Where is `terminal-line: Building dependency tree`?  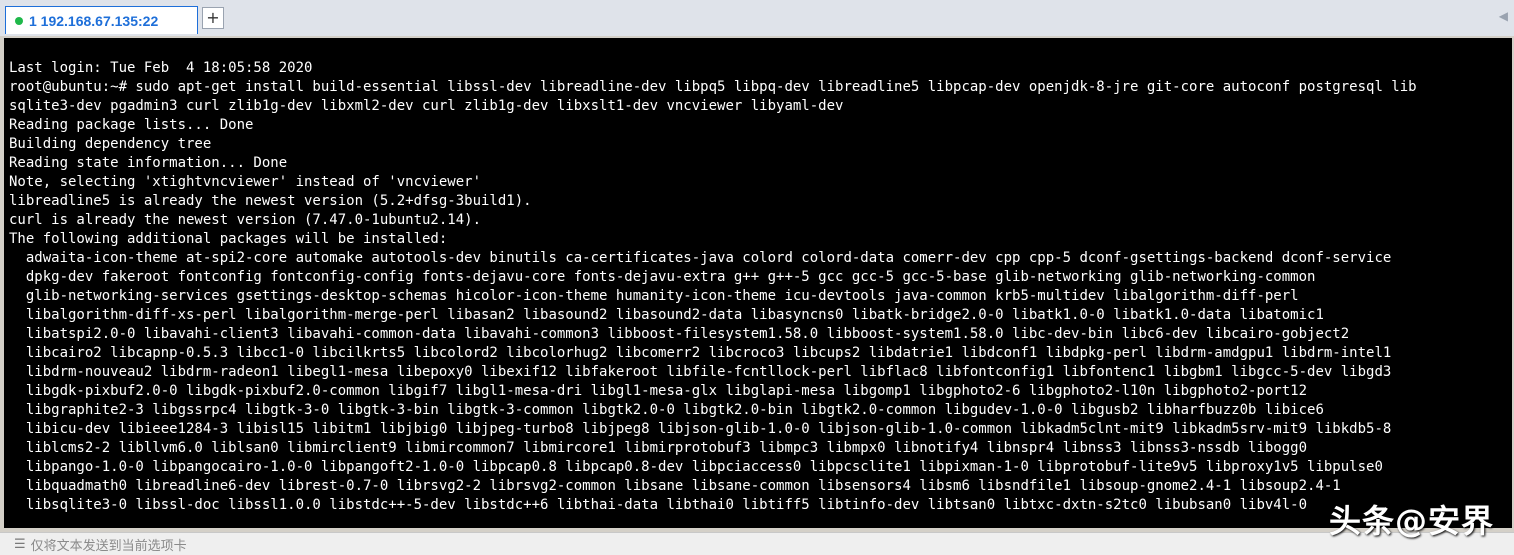 terminal-line: Building dependency tree is located at coordinates (110, 144).